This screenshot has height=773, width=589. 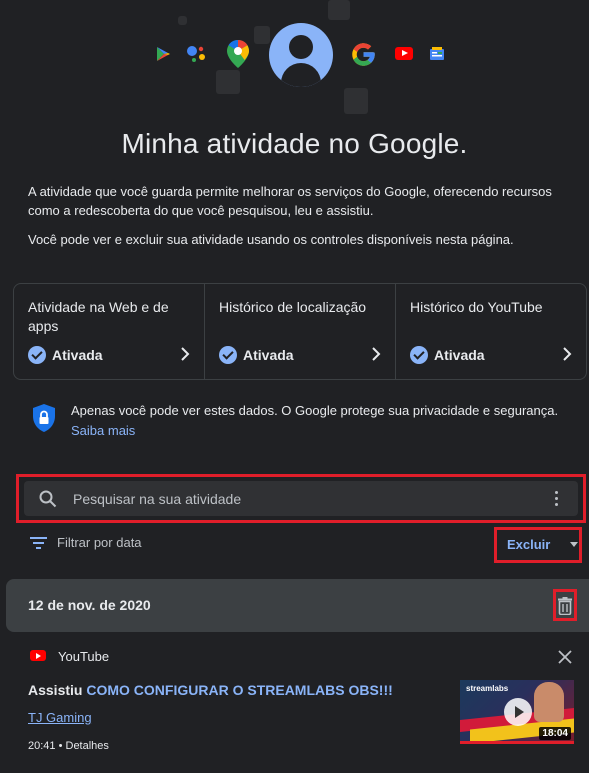 I want to click on play-store-icon, so click(x=163, y=54).